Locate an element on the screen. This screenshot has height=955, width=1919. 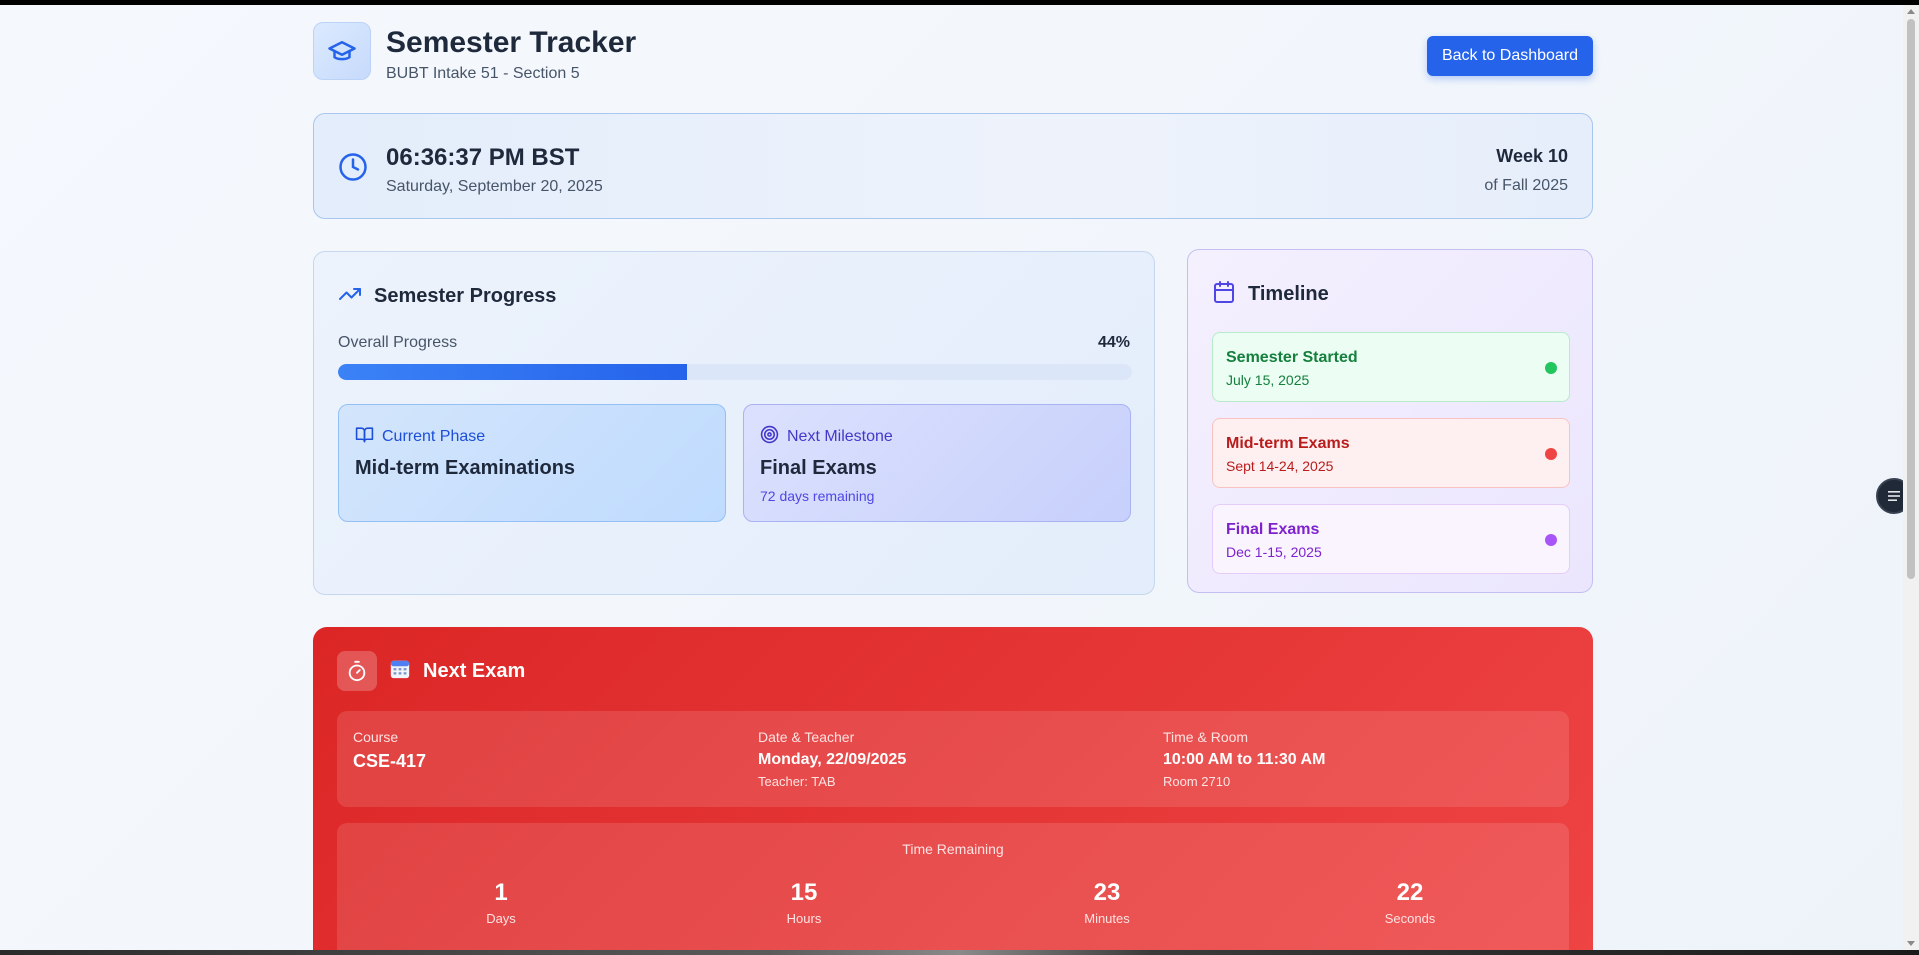
timeline-item-date: July 15, 2025 is located at coordinates (1268, 380).